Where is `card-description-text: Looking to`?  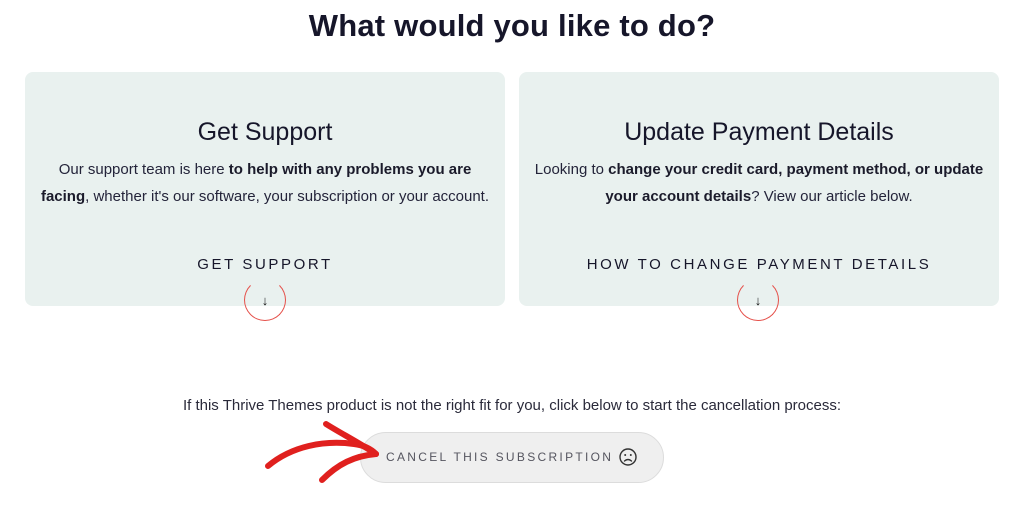 card-description-text: Looking to is located at coordinates (571, 169).